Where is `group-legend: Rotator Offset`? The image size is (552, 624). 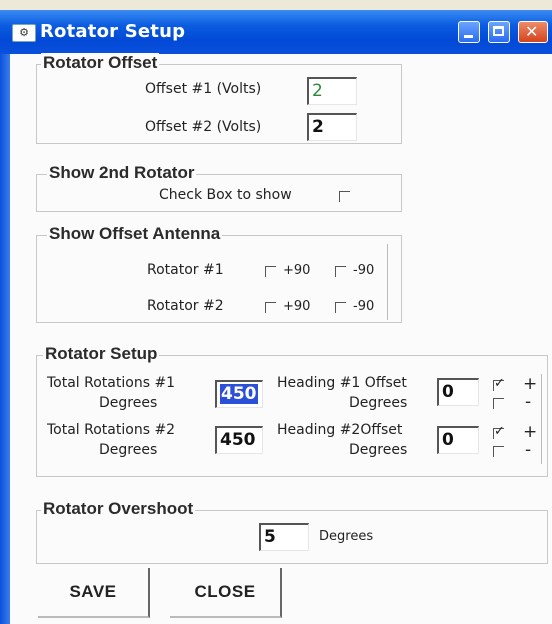 group-legend: Rotator Offset is located at coordinates (100, 63).